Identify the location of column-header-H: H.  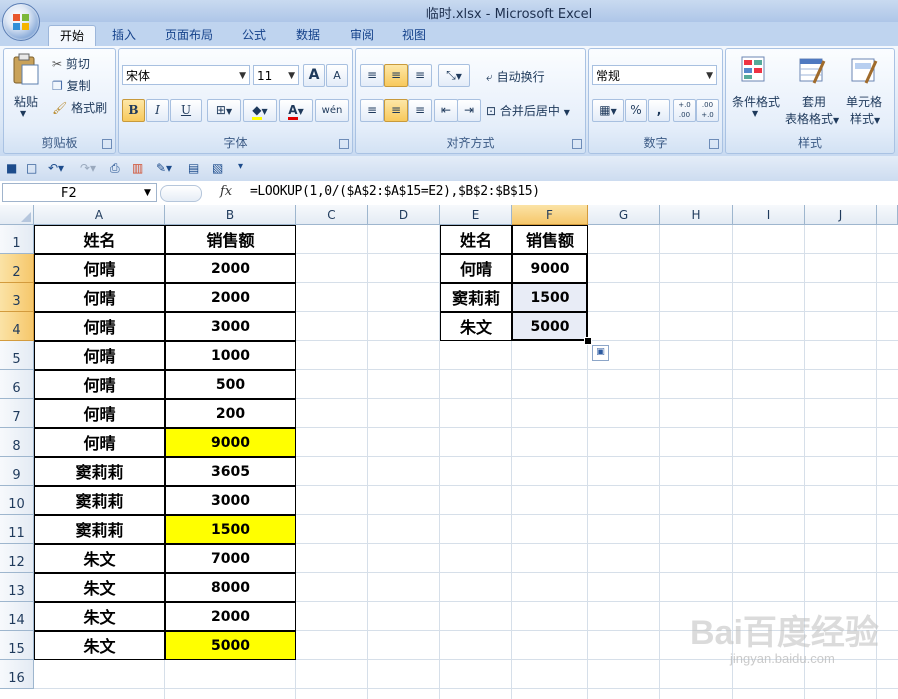
(696, 215).